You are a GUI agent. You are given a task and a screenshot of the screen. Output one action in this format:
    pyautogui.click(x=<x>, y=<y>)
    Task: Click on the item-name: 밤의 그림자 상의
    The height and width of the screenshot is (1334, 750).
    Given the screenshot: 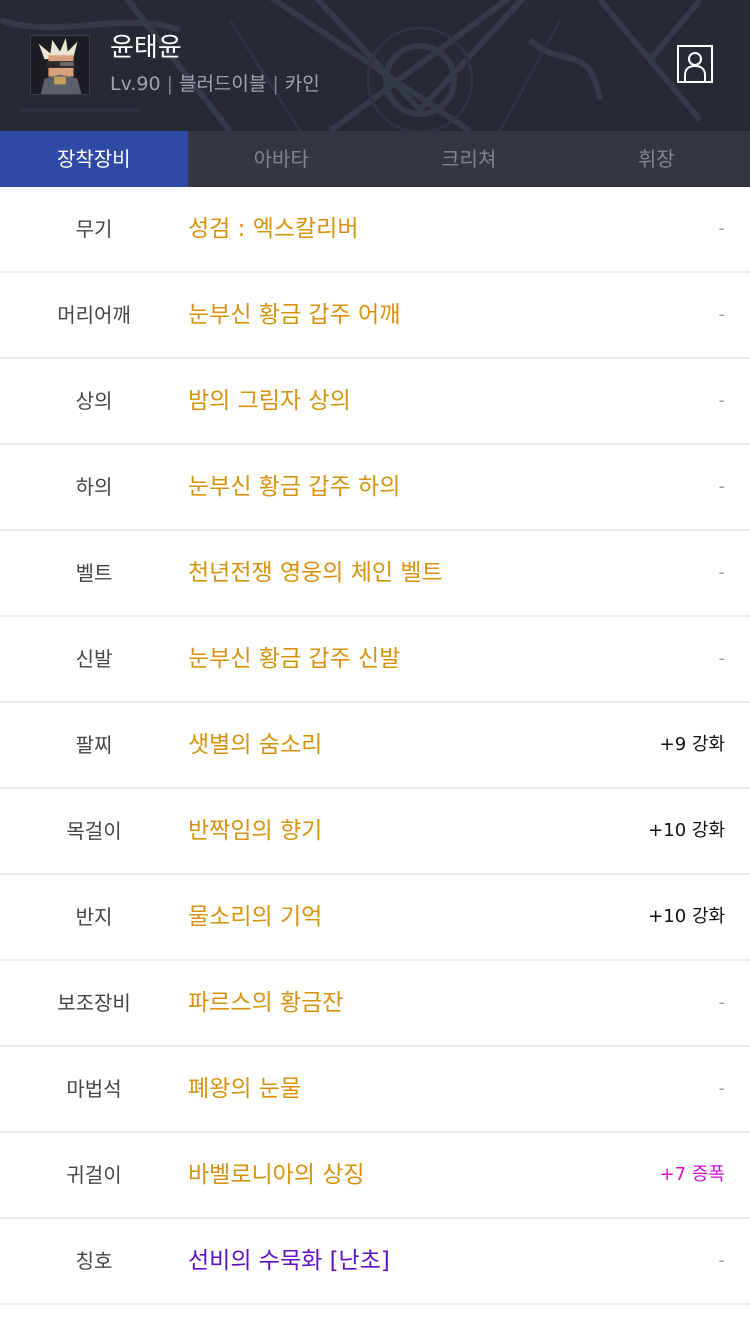 What is the action you would take?
    pyautogui.click(x=269, y=401)
    